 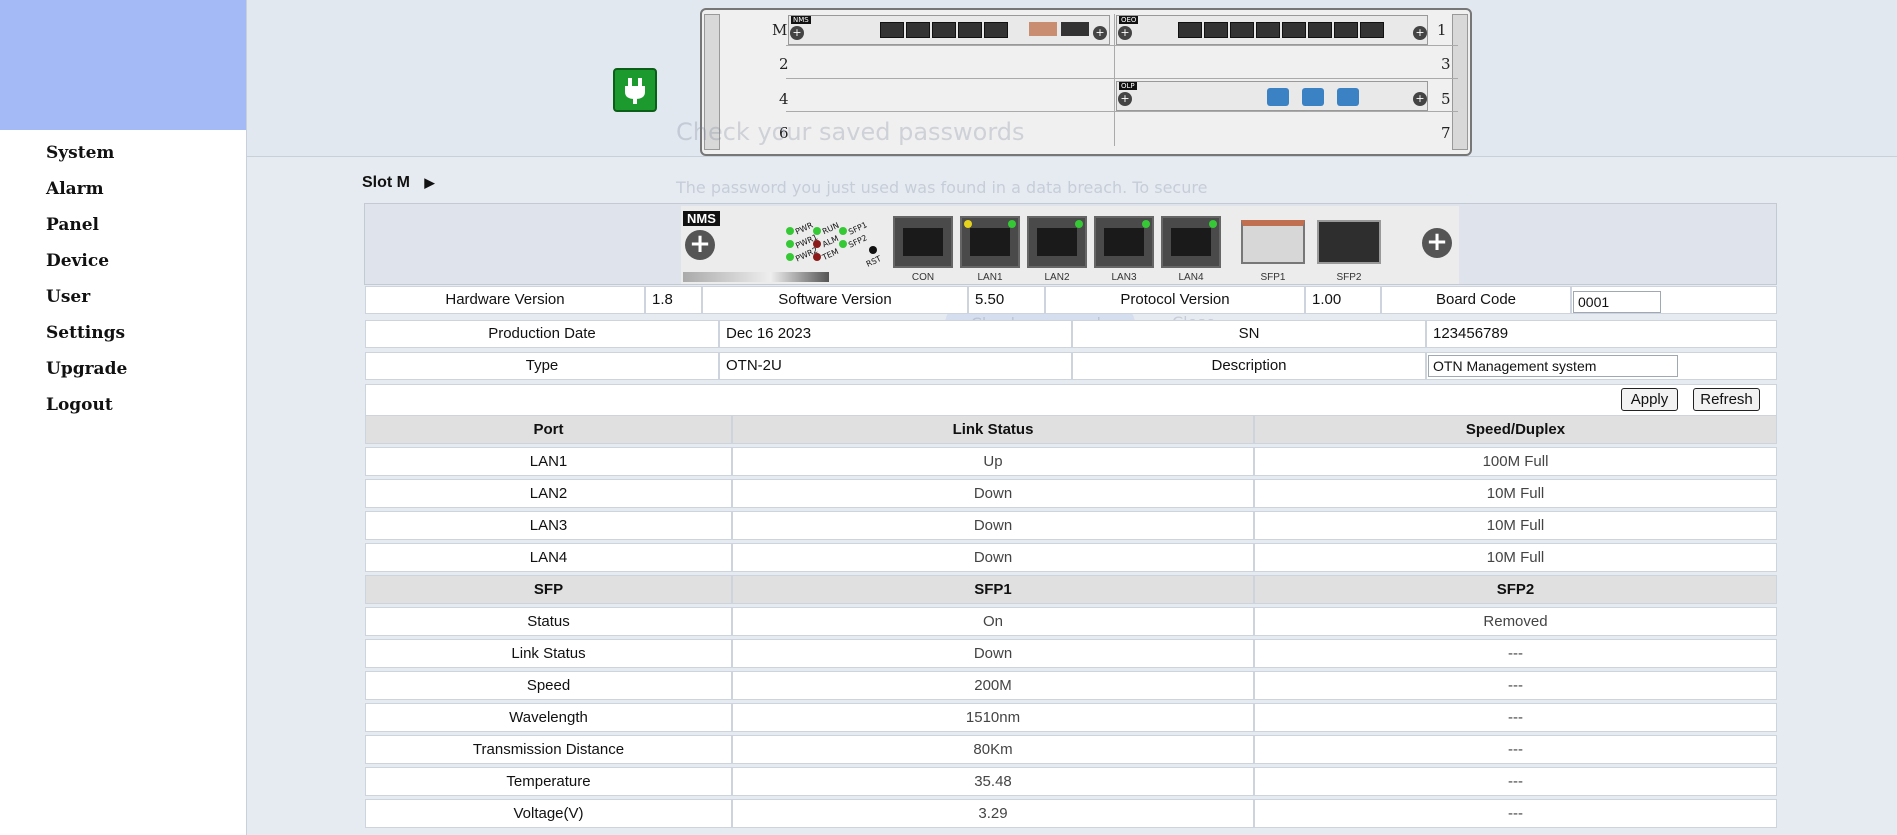 I want to click on slot-number-5: 5, so click(x=1446, y=99).